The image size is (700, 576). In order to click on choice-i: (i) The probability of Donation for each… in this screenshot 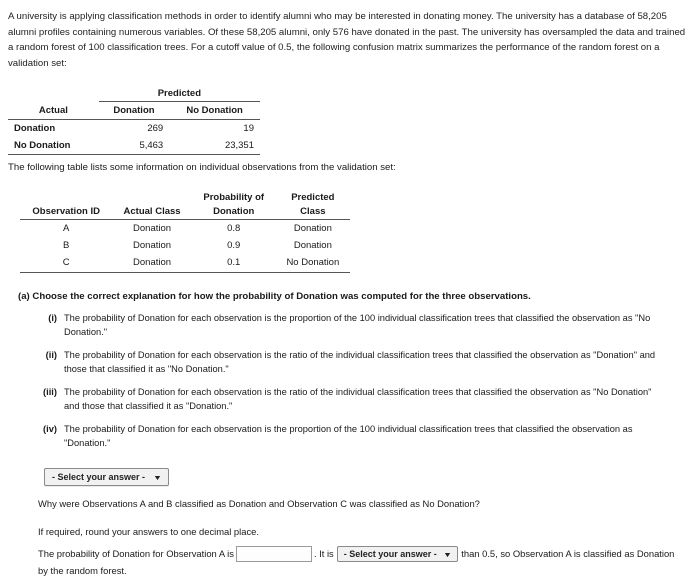, I will do `click(350, 326)`.